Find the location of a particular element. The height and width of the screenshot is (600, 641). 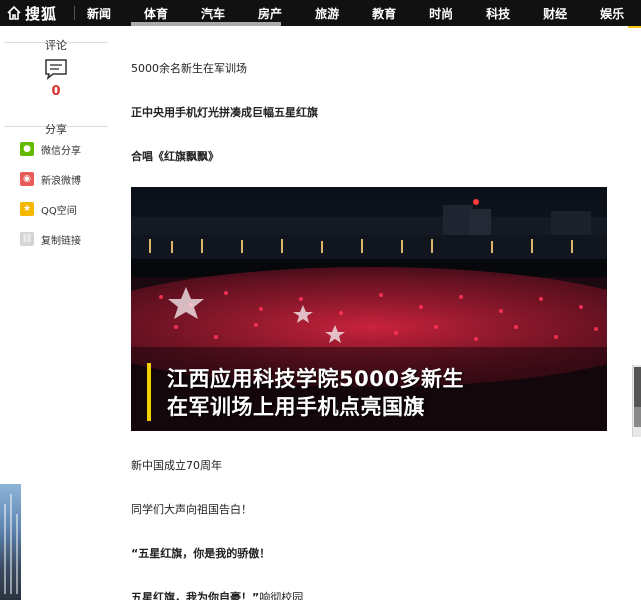

article-paragraph: 五星红旗，我为你自豪！”响彻校园 is located at coordinates (217, 594).